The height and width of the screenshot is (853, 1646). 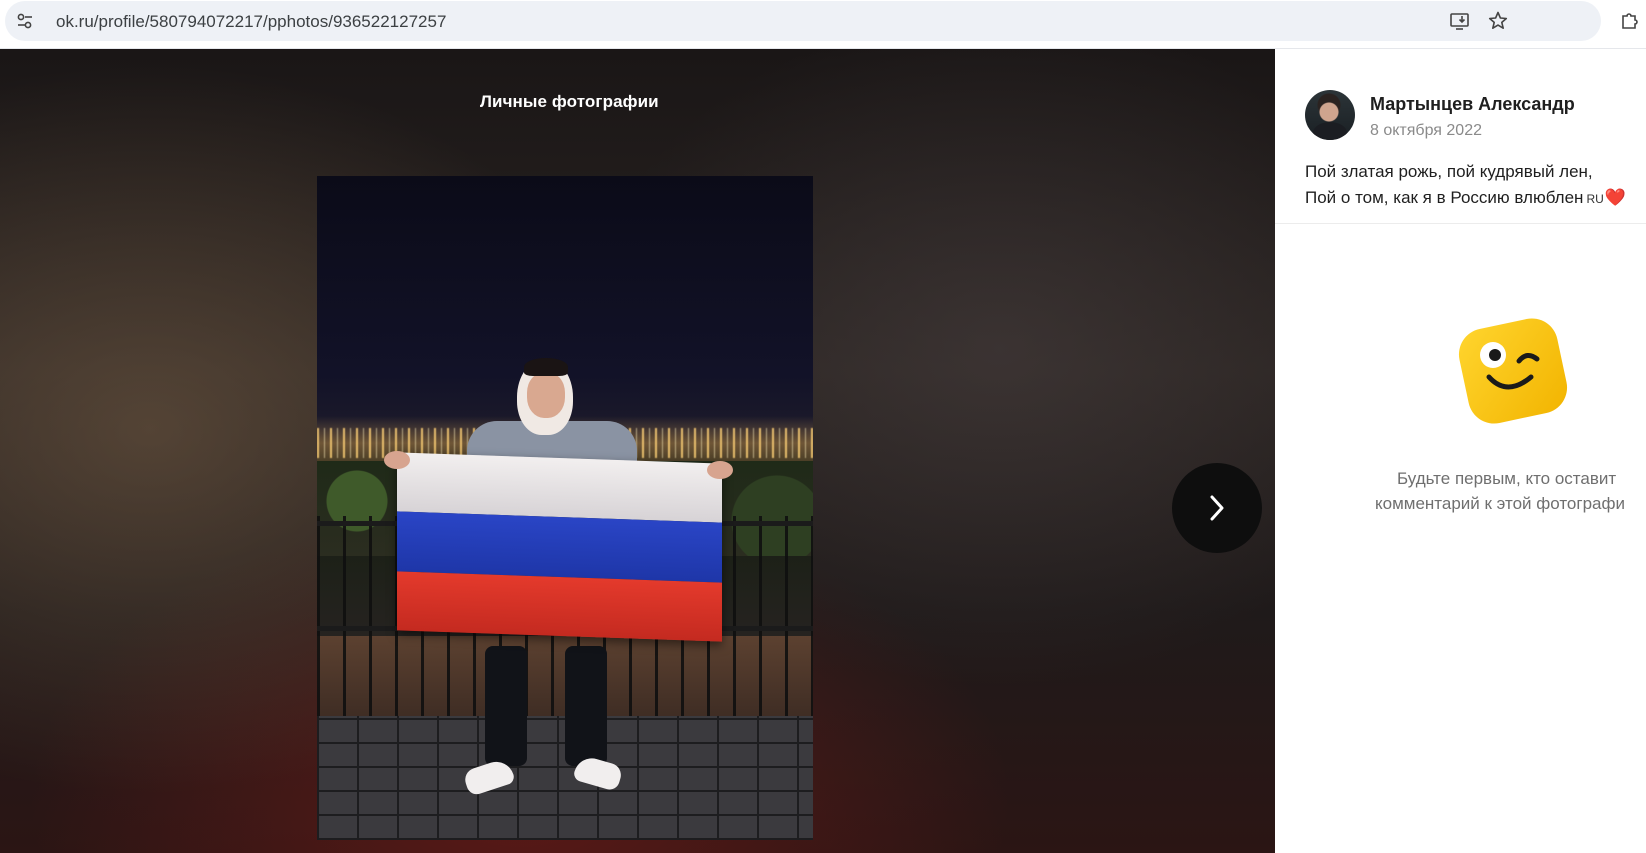 I want to click on no-comments-line-1: Будьте первым, кто оставит, so click(x=1507, y=478).